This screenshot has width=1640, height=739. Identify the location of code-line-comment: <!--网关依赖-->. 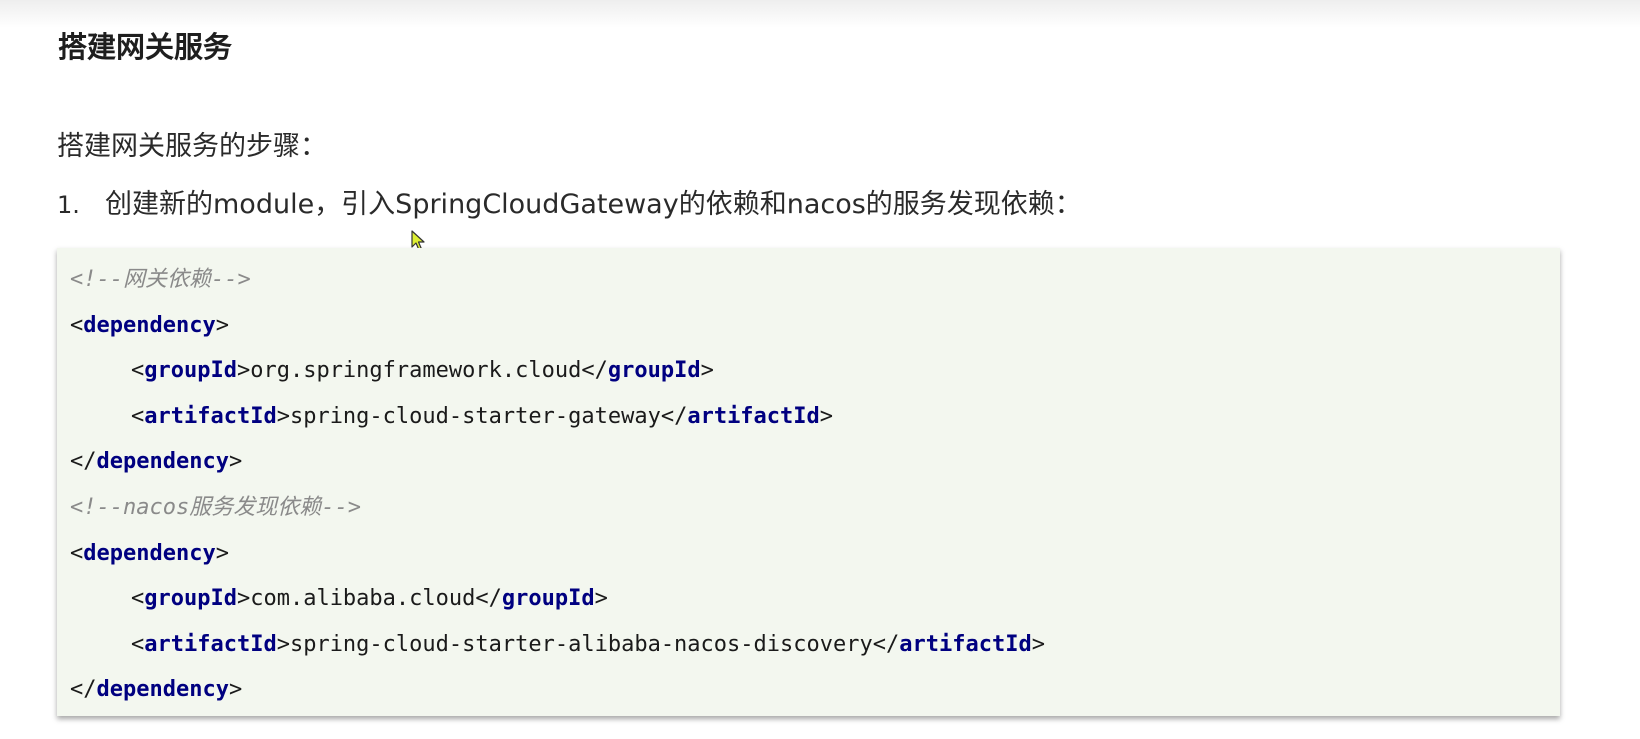
(815, 286).